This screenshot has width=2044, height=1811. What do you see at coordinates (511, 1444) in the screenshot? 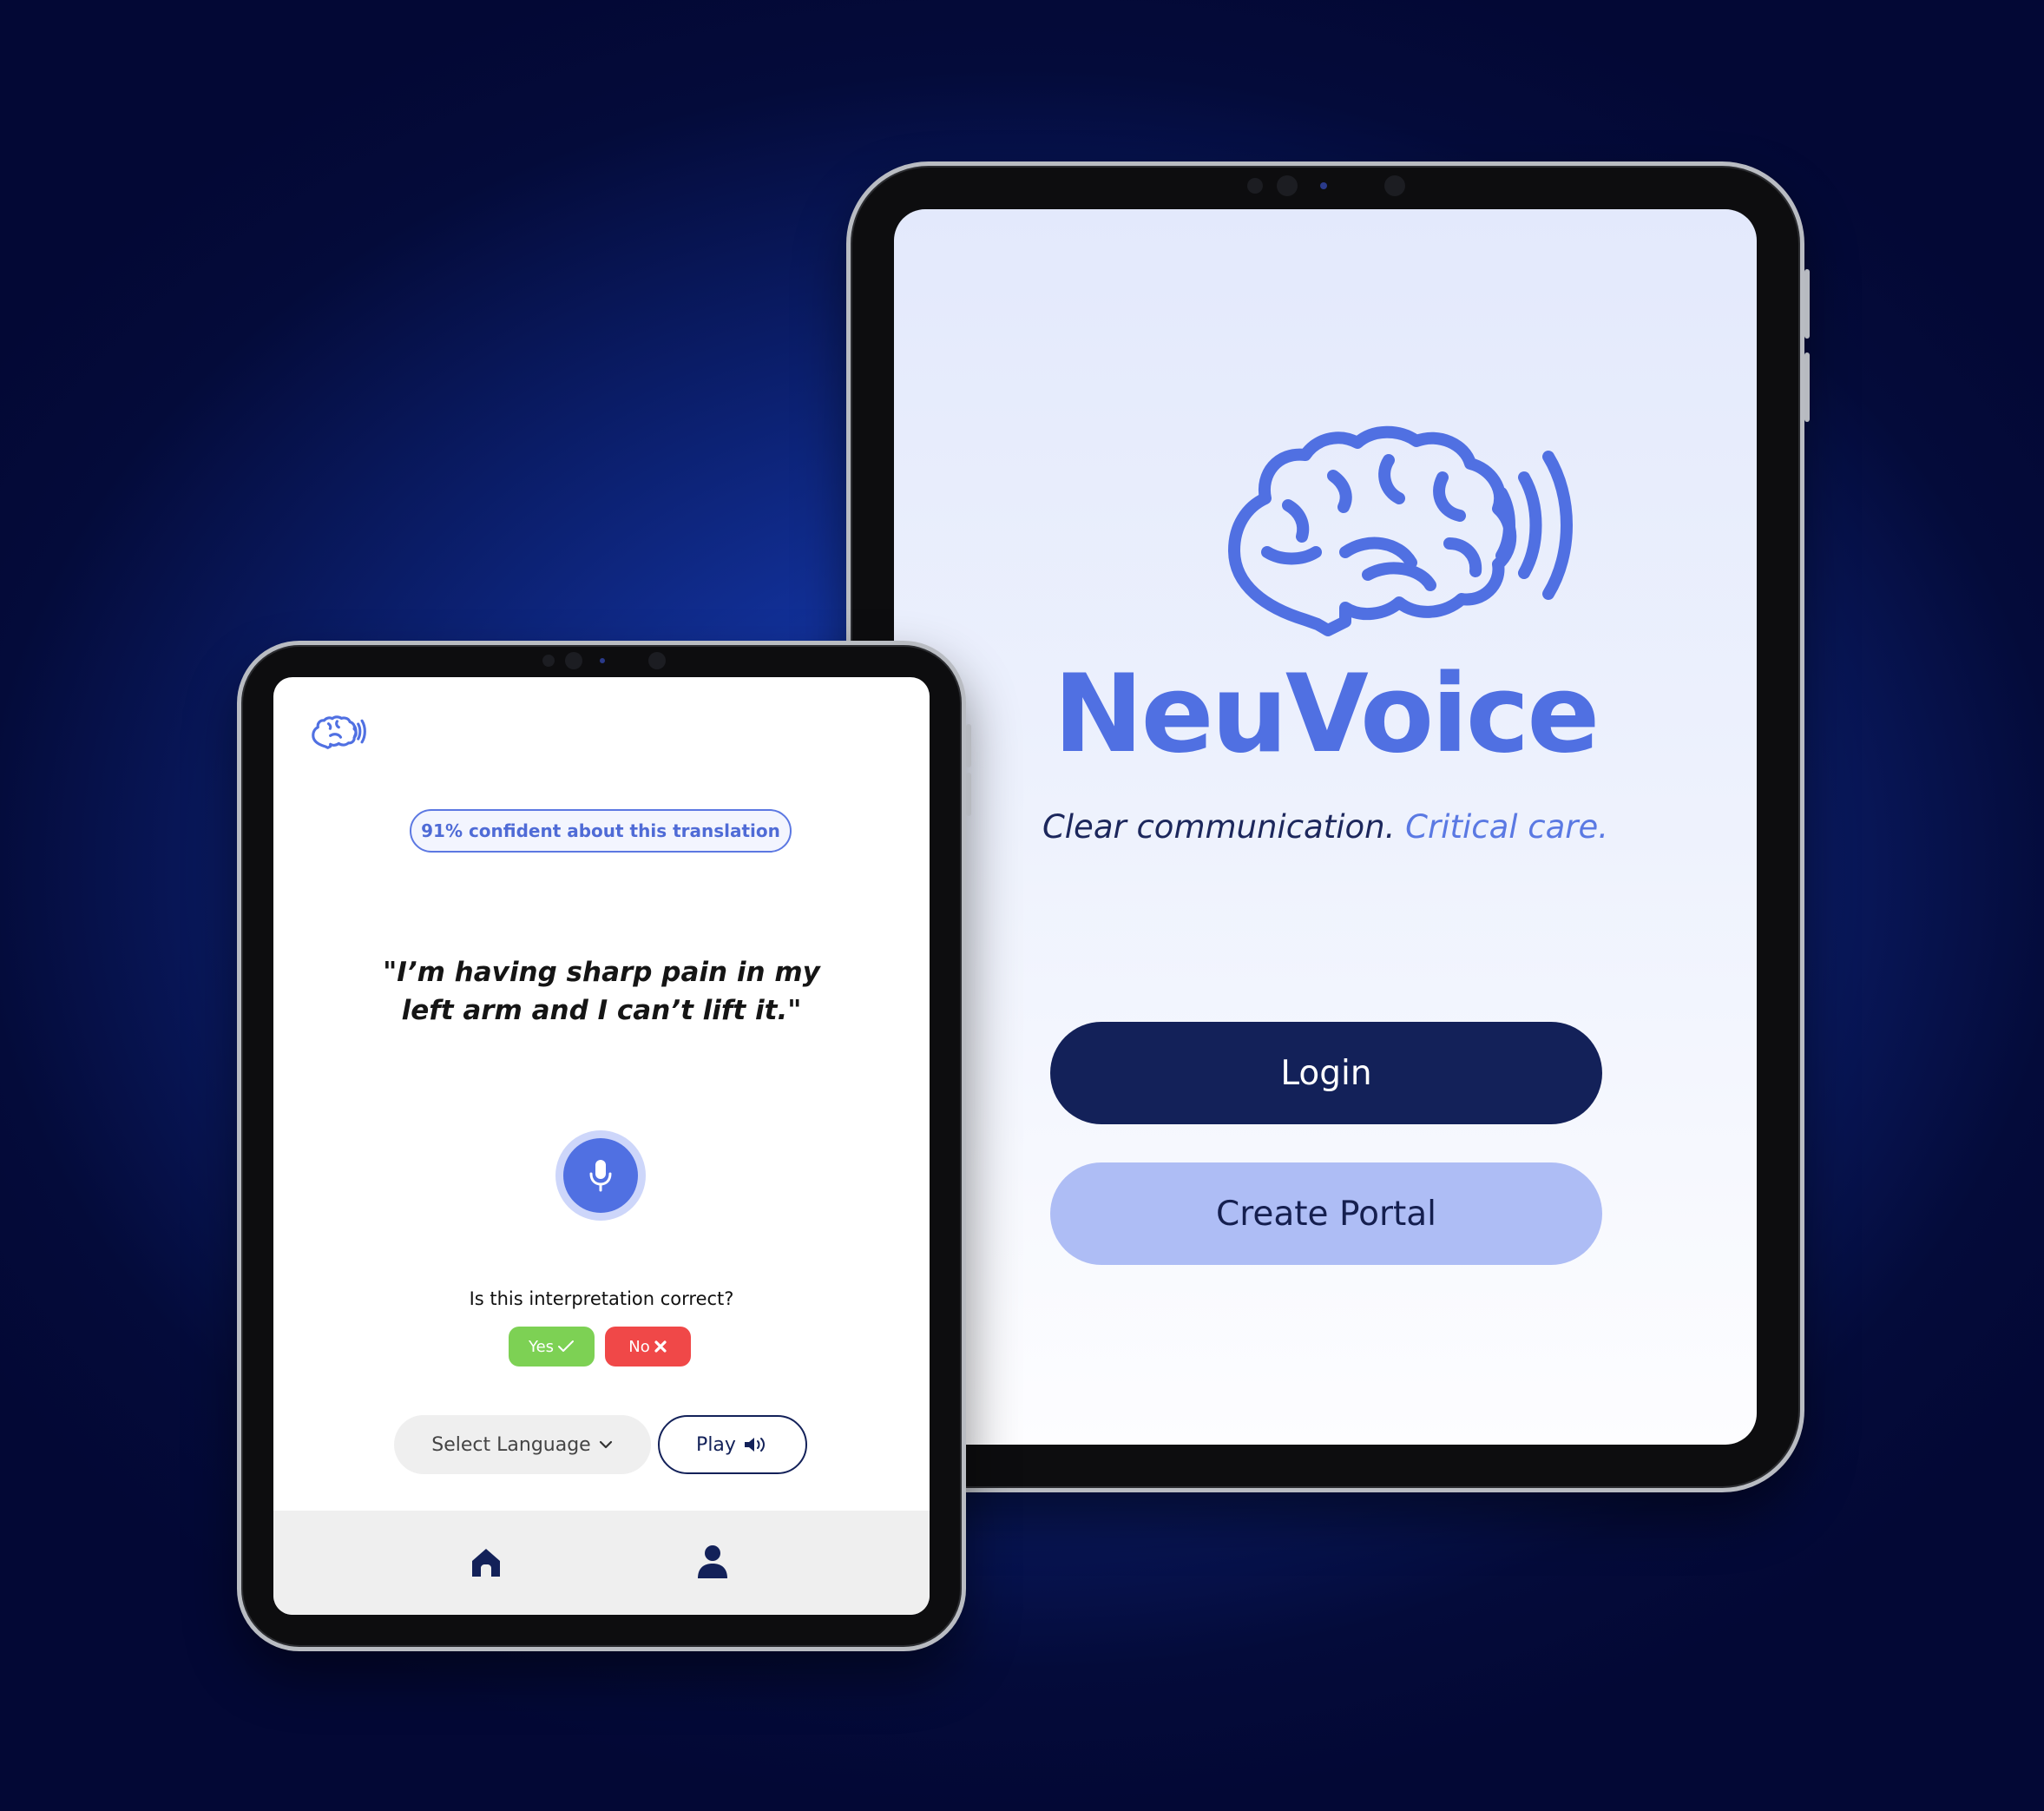
I see `language-select-label: Select Language` at bounding box center [511, 1444].